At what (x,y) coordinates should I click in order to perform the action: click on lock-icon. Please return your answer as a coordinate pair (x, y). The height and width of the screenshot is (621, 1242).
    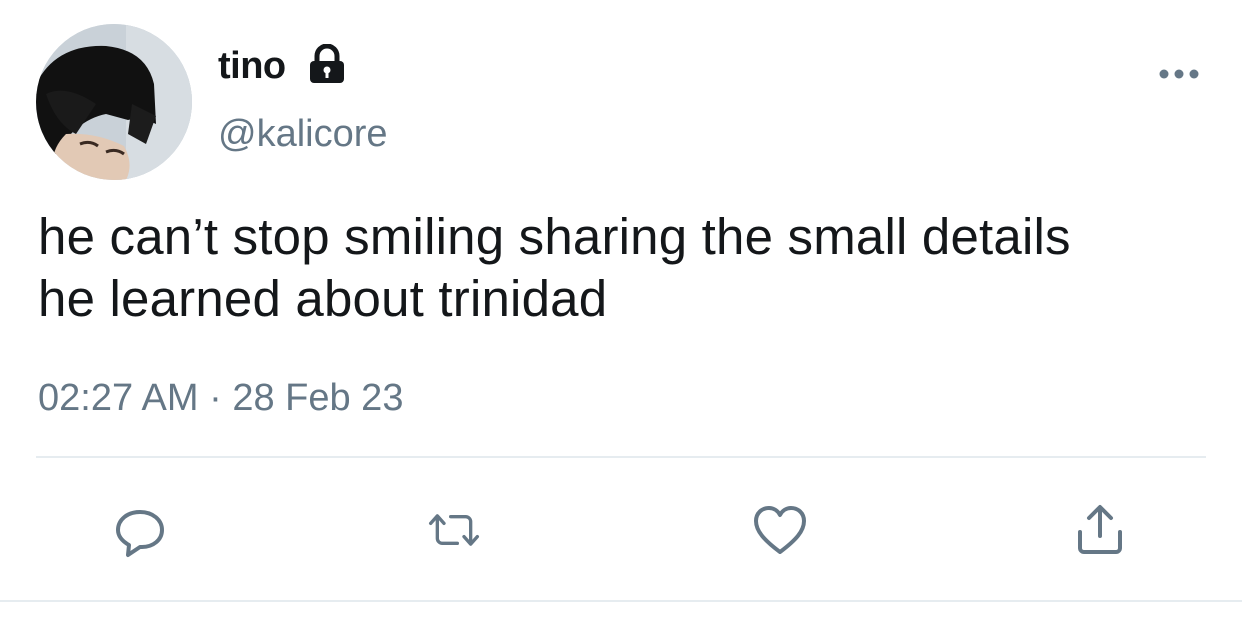
    Looking at the image, I should click on (327, 63).